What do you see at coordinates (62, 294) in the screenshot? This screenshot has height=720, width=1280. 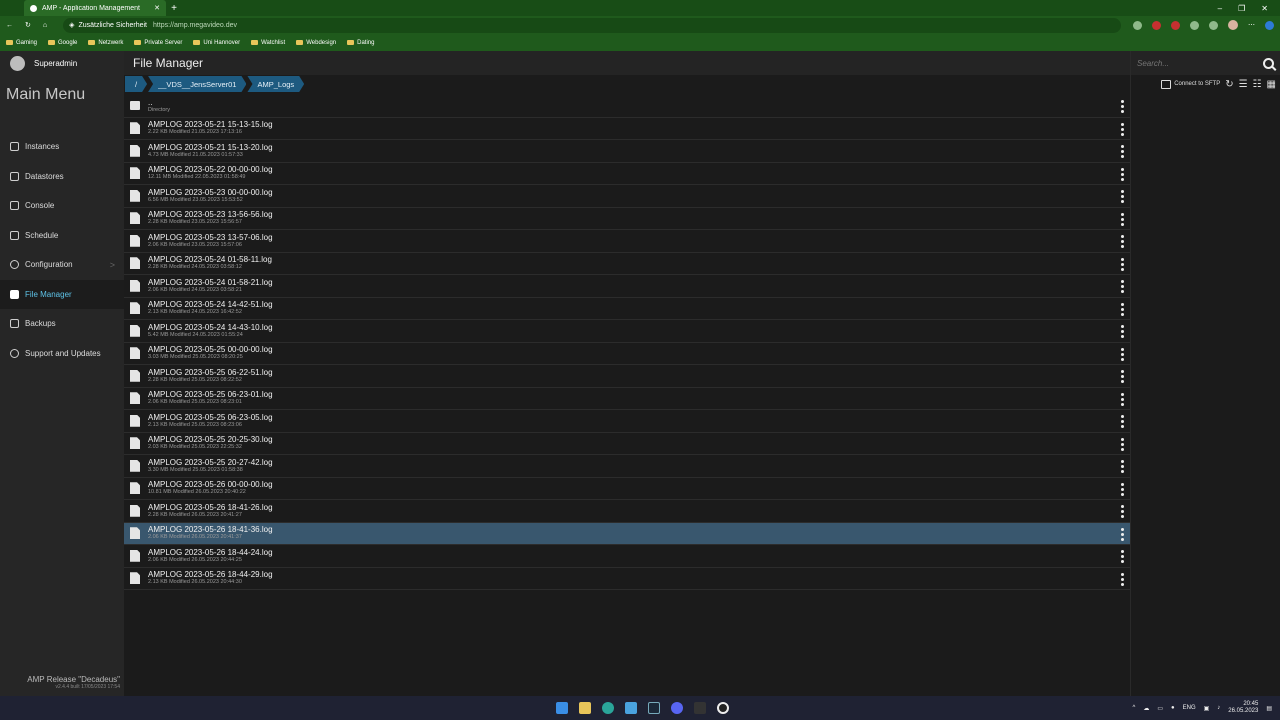 I see `sidebar-item-file-manager: File Manager` at bounding box center [62, 294].